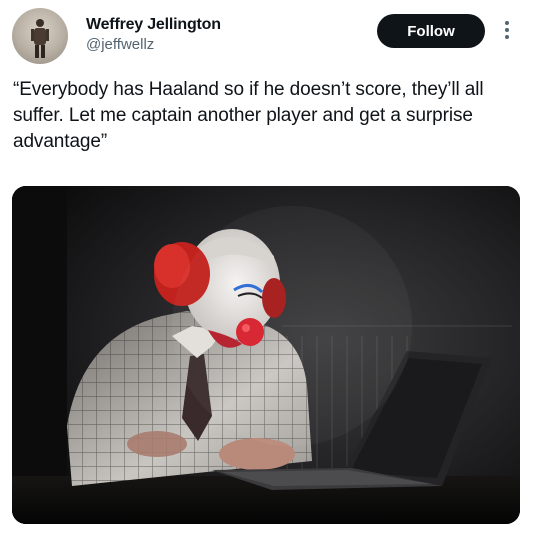 This screenshot has width=534, height=543. What do you see at coordinates (267, 35) in the screenshot?
I see `tweet-header: Weffrey Jellington @jeffwellz Follow` at bounding box center [267, 35].